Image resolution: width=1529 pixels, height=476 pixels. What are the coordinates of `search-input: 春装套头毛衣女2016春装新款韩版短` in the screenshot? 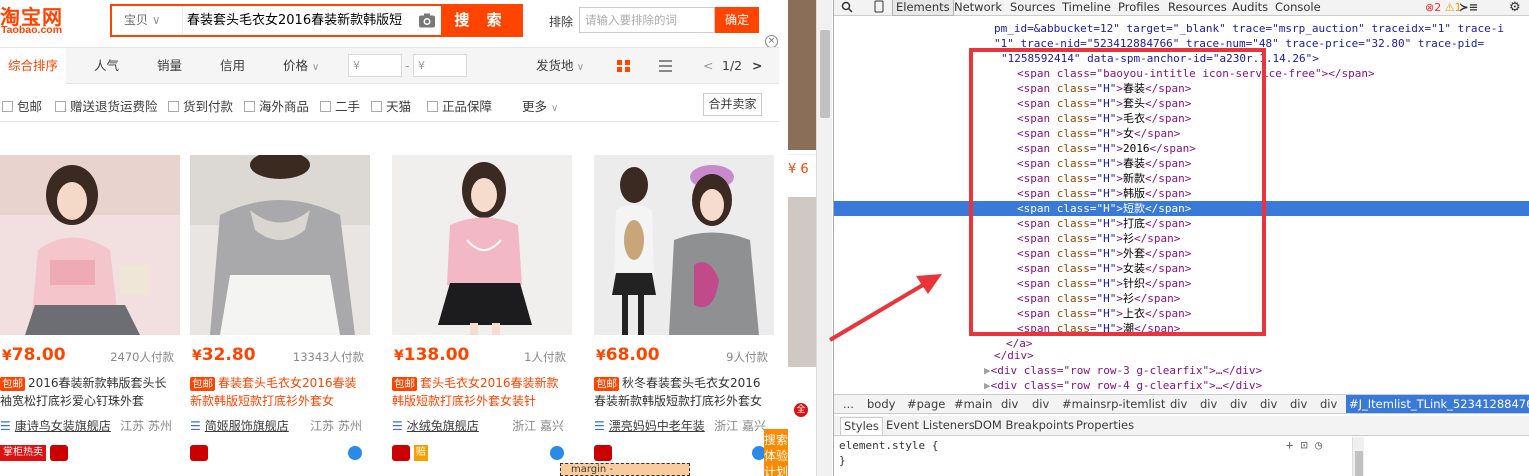 It's located at (300, 20).